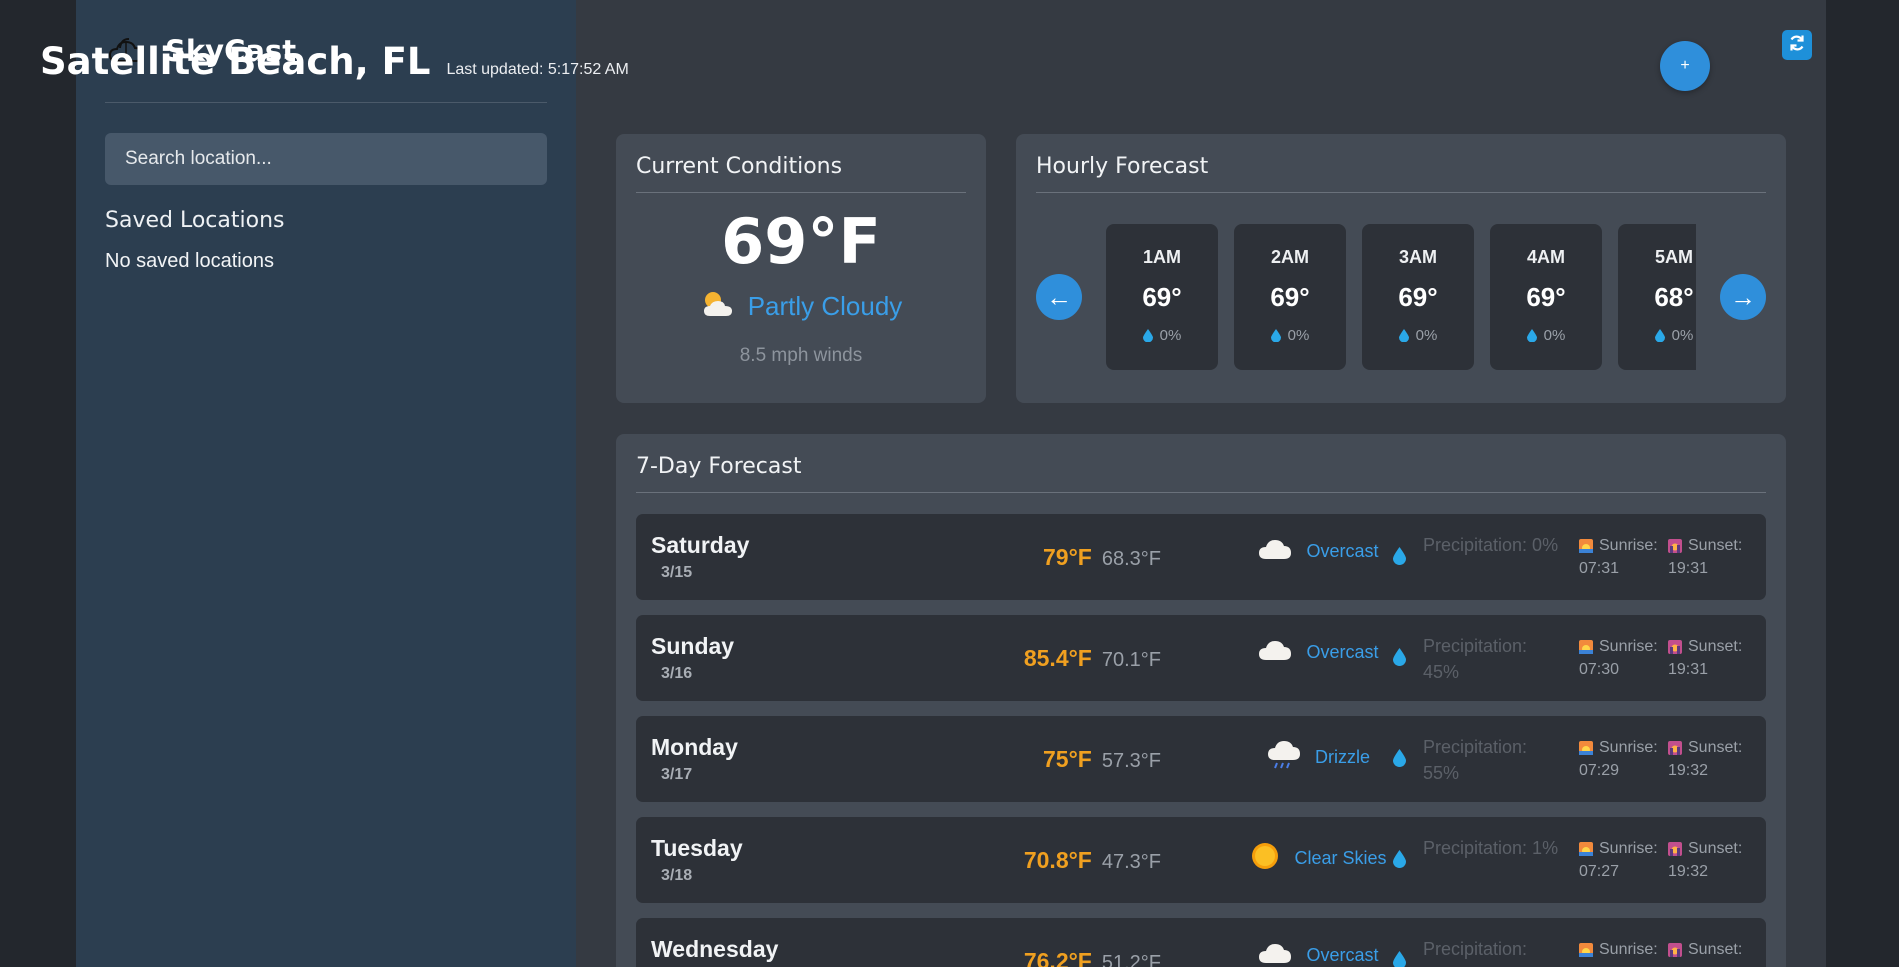  Describe the element at coordinates (195, 220) in the screenshot. I see `saved-locations-heading: Saved Locations` at that location.